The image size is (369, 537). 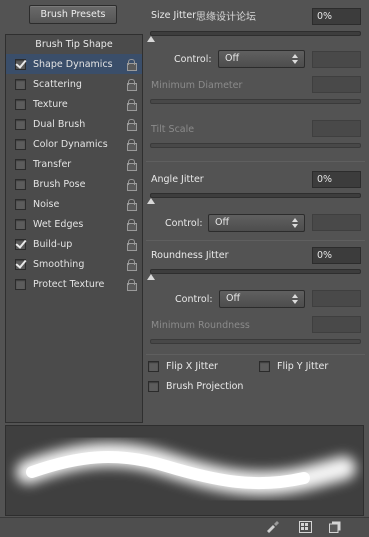 I want to click on brush-option-dual-brush: Dual Brush, so click(x=74, y=124).